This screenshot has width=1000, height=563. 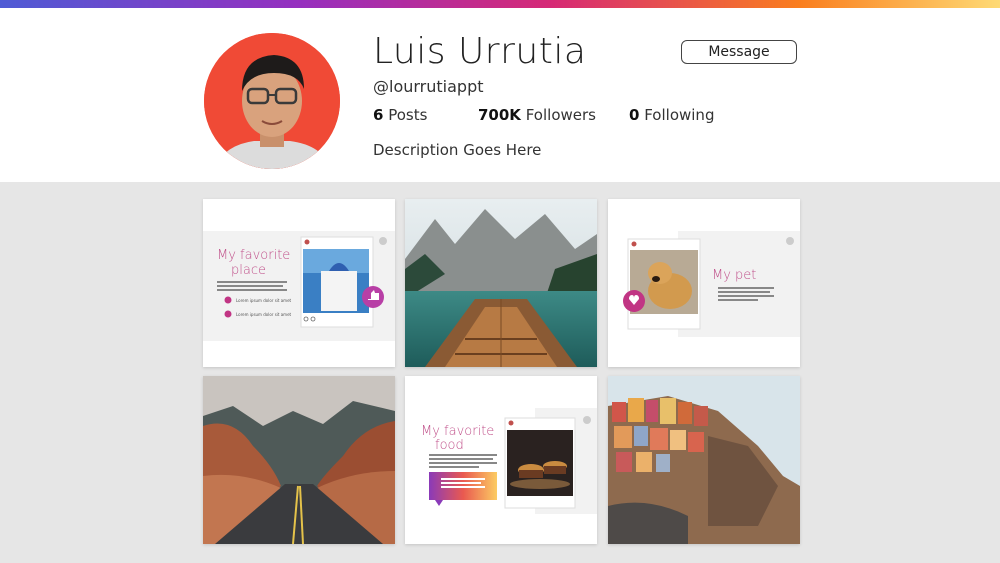 I want to click on brand-gradient-bar, so click(x=500, y=4).